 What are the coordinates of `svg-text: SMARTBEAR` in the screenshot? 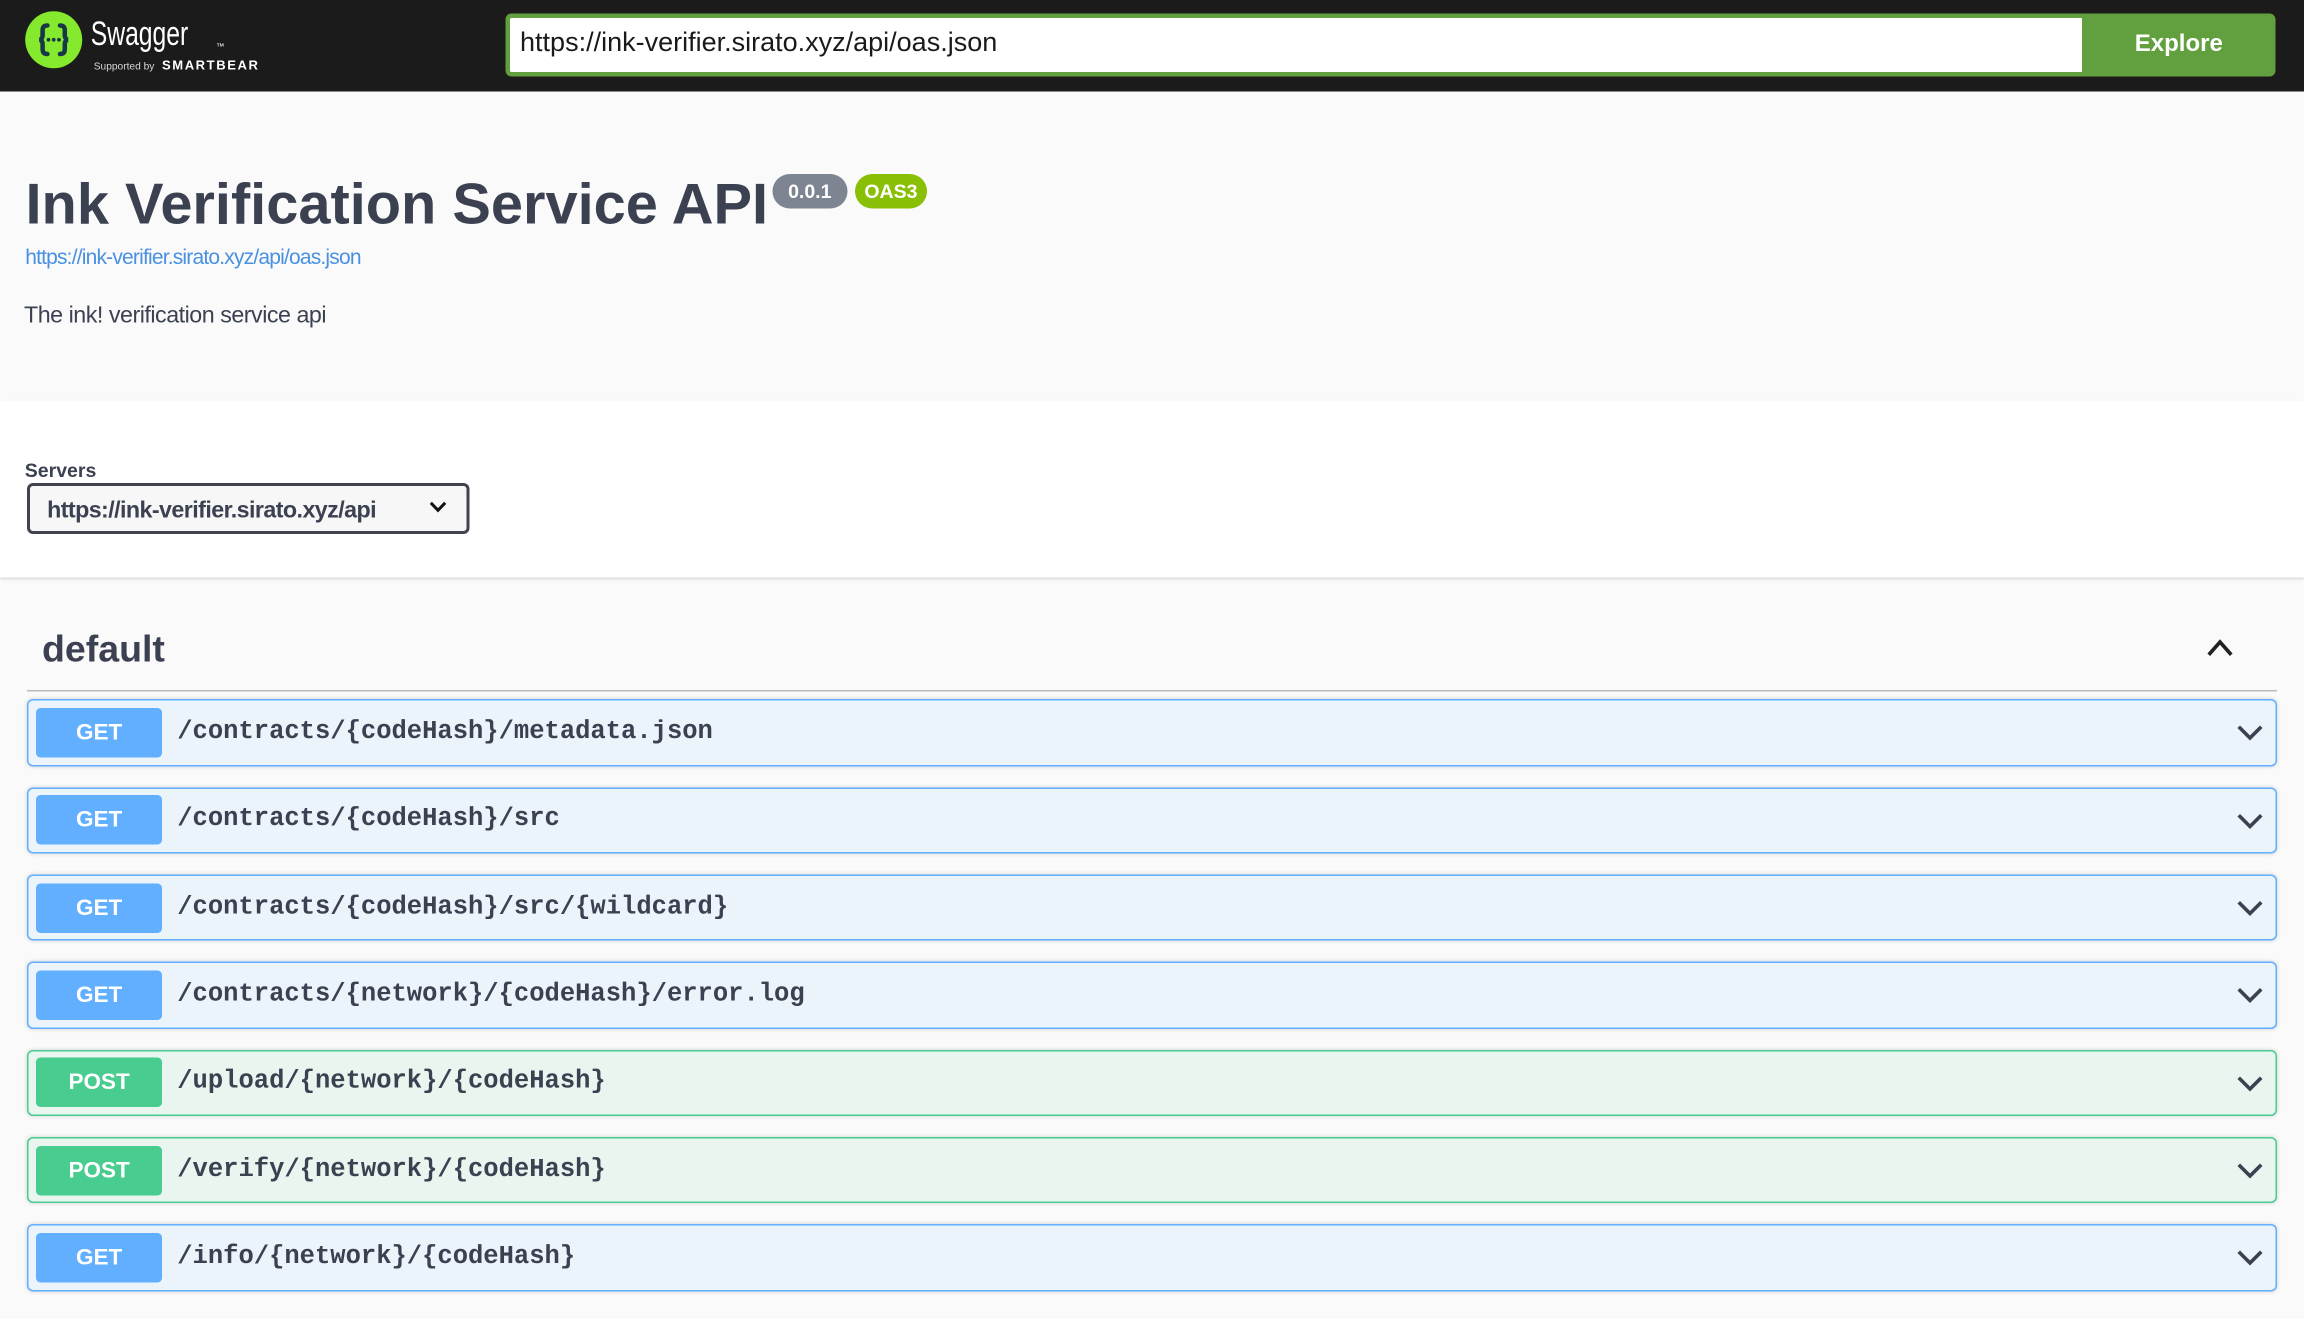 It's located at (210, 64).